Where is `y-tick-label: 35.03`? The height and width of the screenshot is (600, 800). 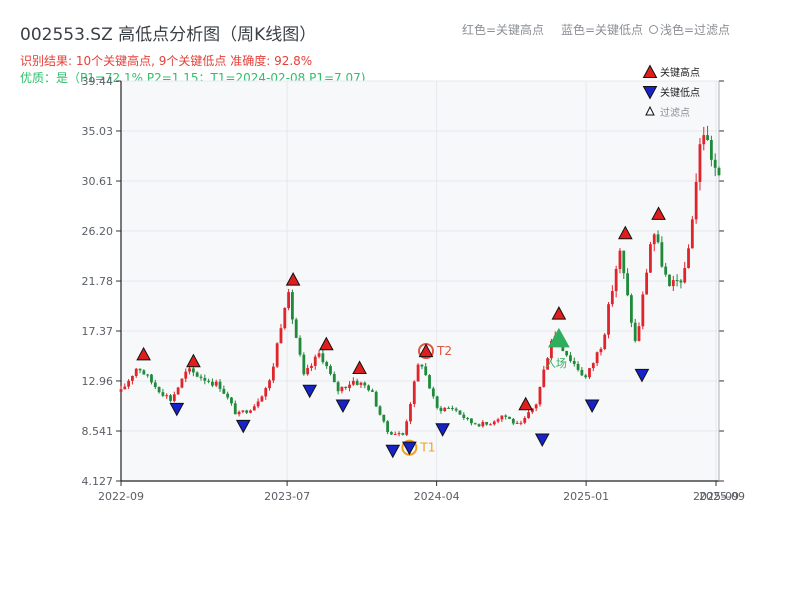
y-tick-label: 35.03 is located at coordinates (98, 131).